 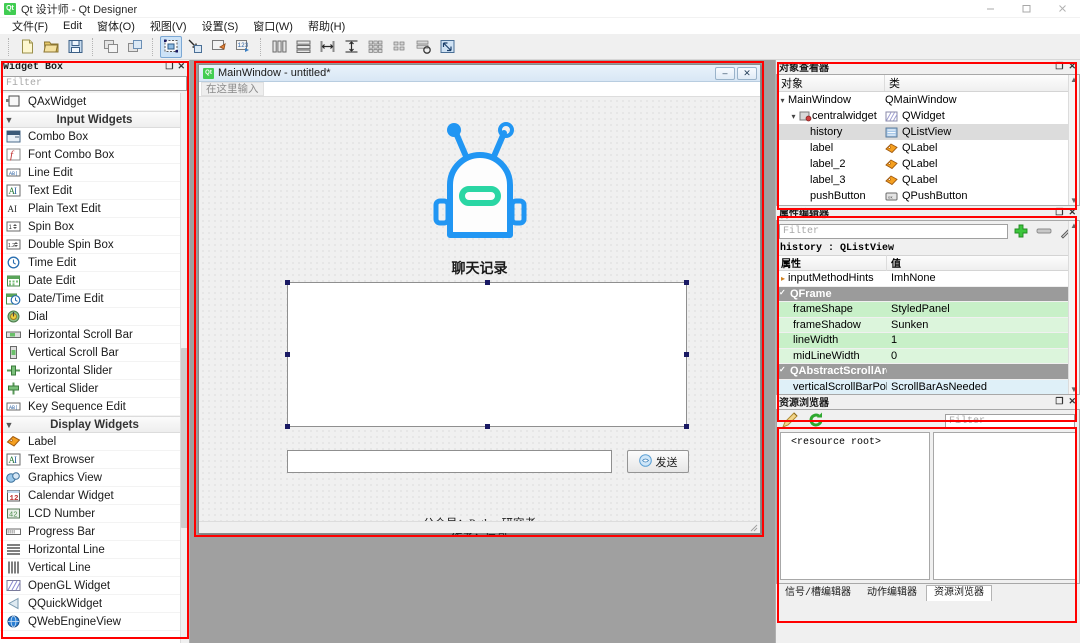 What do you see at coordinates (686, 282) in the screenshot?
I see `resize-handle-tr` at bounding box center [686, 282].